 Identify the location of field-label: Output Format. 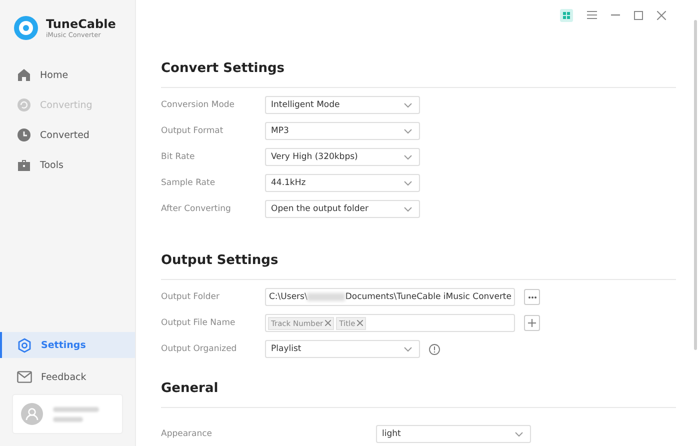
(192, 131).